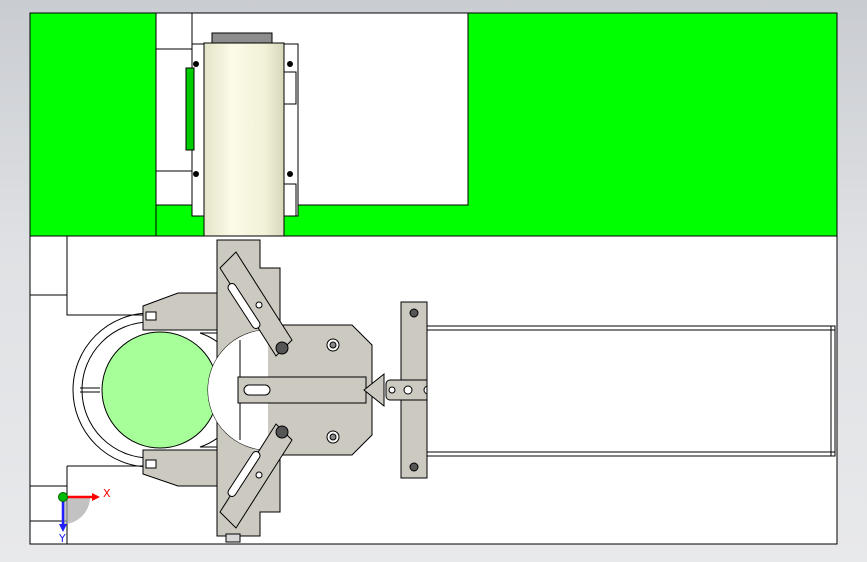 The image size is (867, 562). What do you see at coordinates (257, 390) in the screenshot?
I see `center-slot` at bounding box center [257, 390].